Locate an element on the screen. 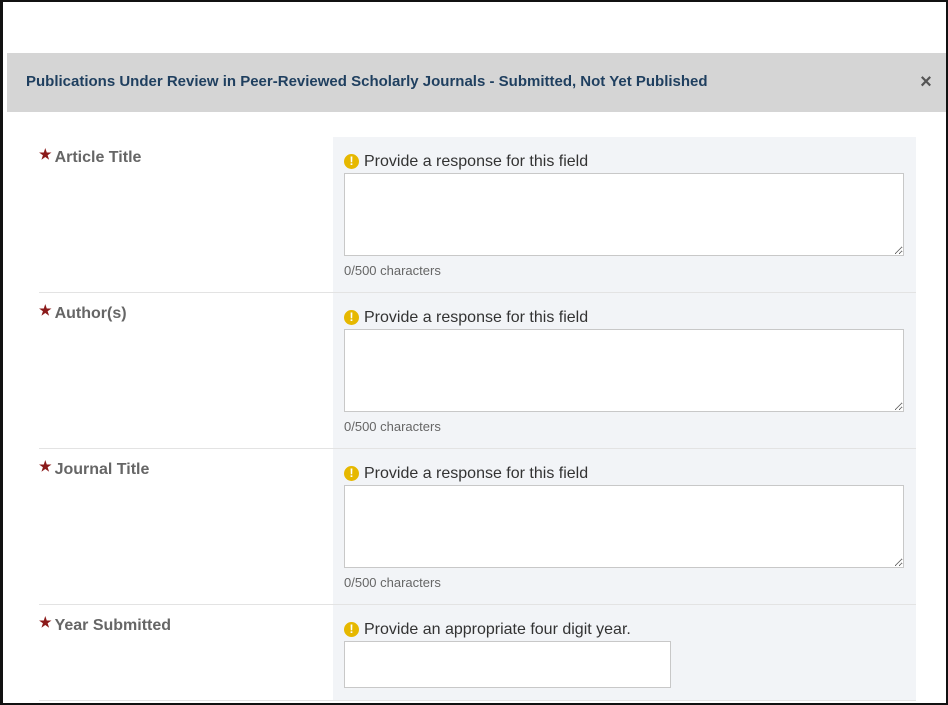 This screenshot has height=705, width=948. article-title-textarea is located at coordinates (624, 214).